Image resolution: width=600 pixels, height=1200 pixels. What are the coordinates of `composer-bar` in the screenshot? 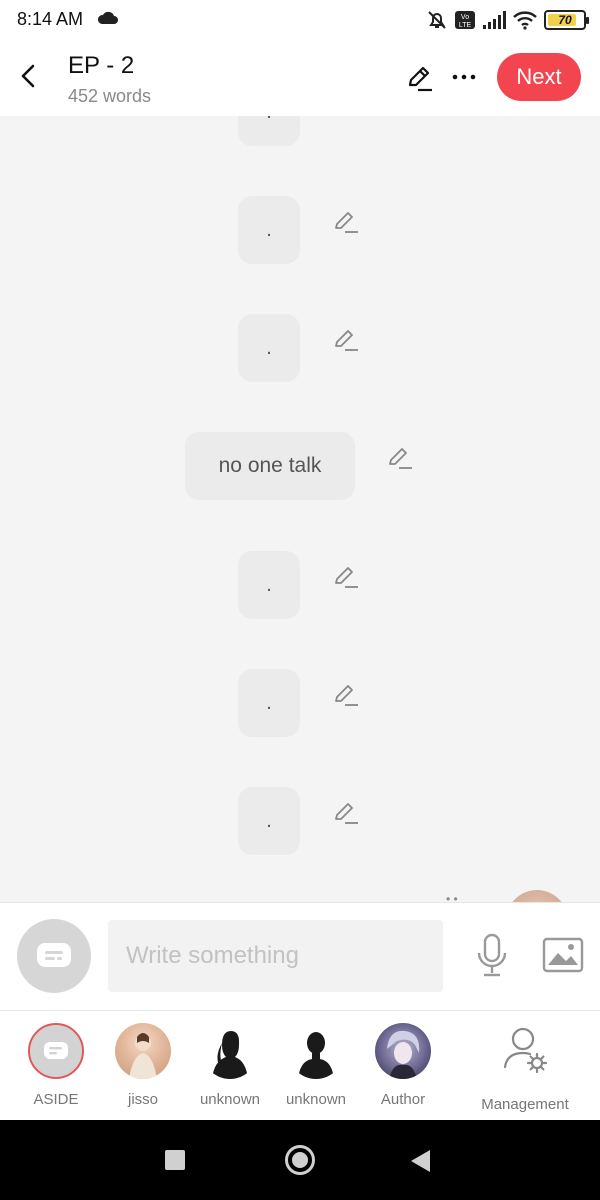 It's located at (300, 956).